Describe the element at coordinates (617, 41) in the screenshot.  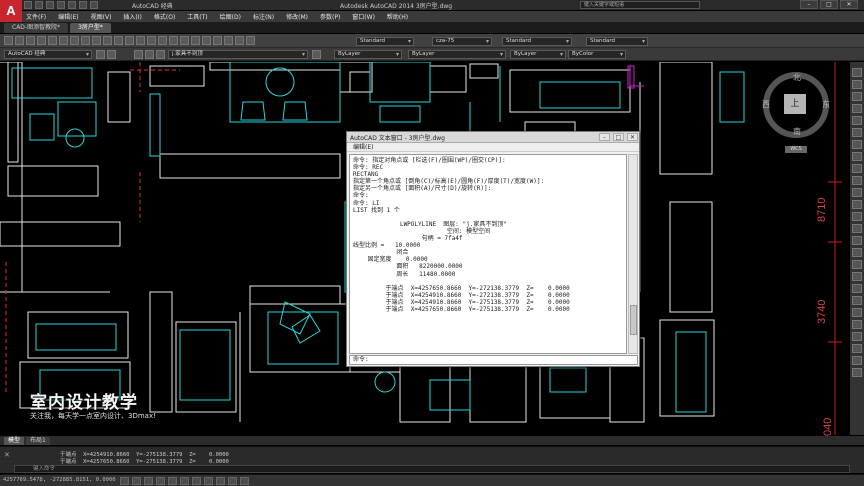
I see `mleader-style-select: Standard` at that location.